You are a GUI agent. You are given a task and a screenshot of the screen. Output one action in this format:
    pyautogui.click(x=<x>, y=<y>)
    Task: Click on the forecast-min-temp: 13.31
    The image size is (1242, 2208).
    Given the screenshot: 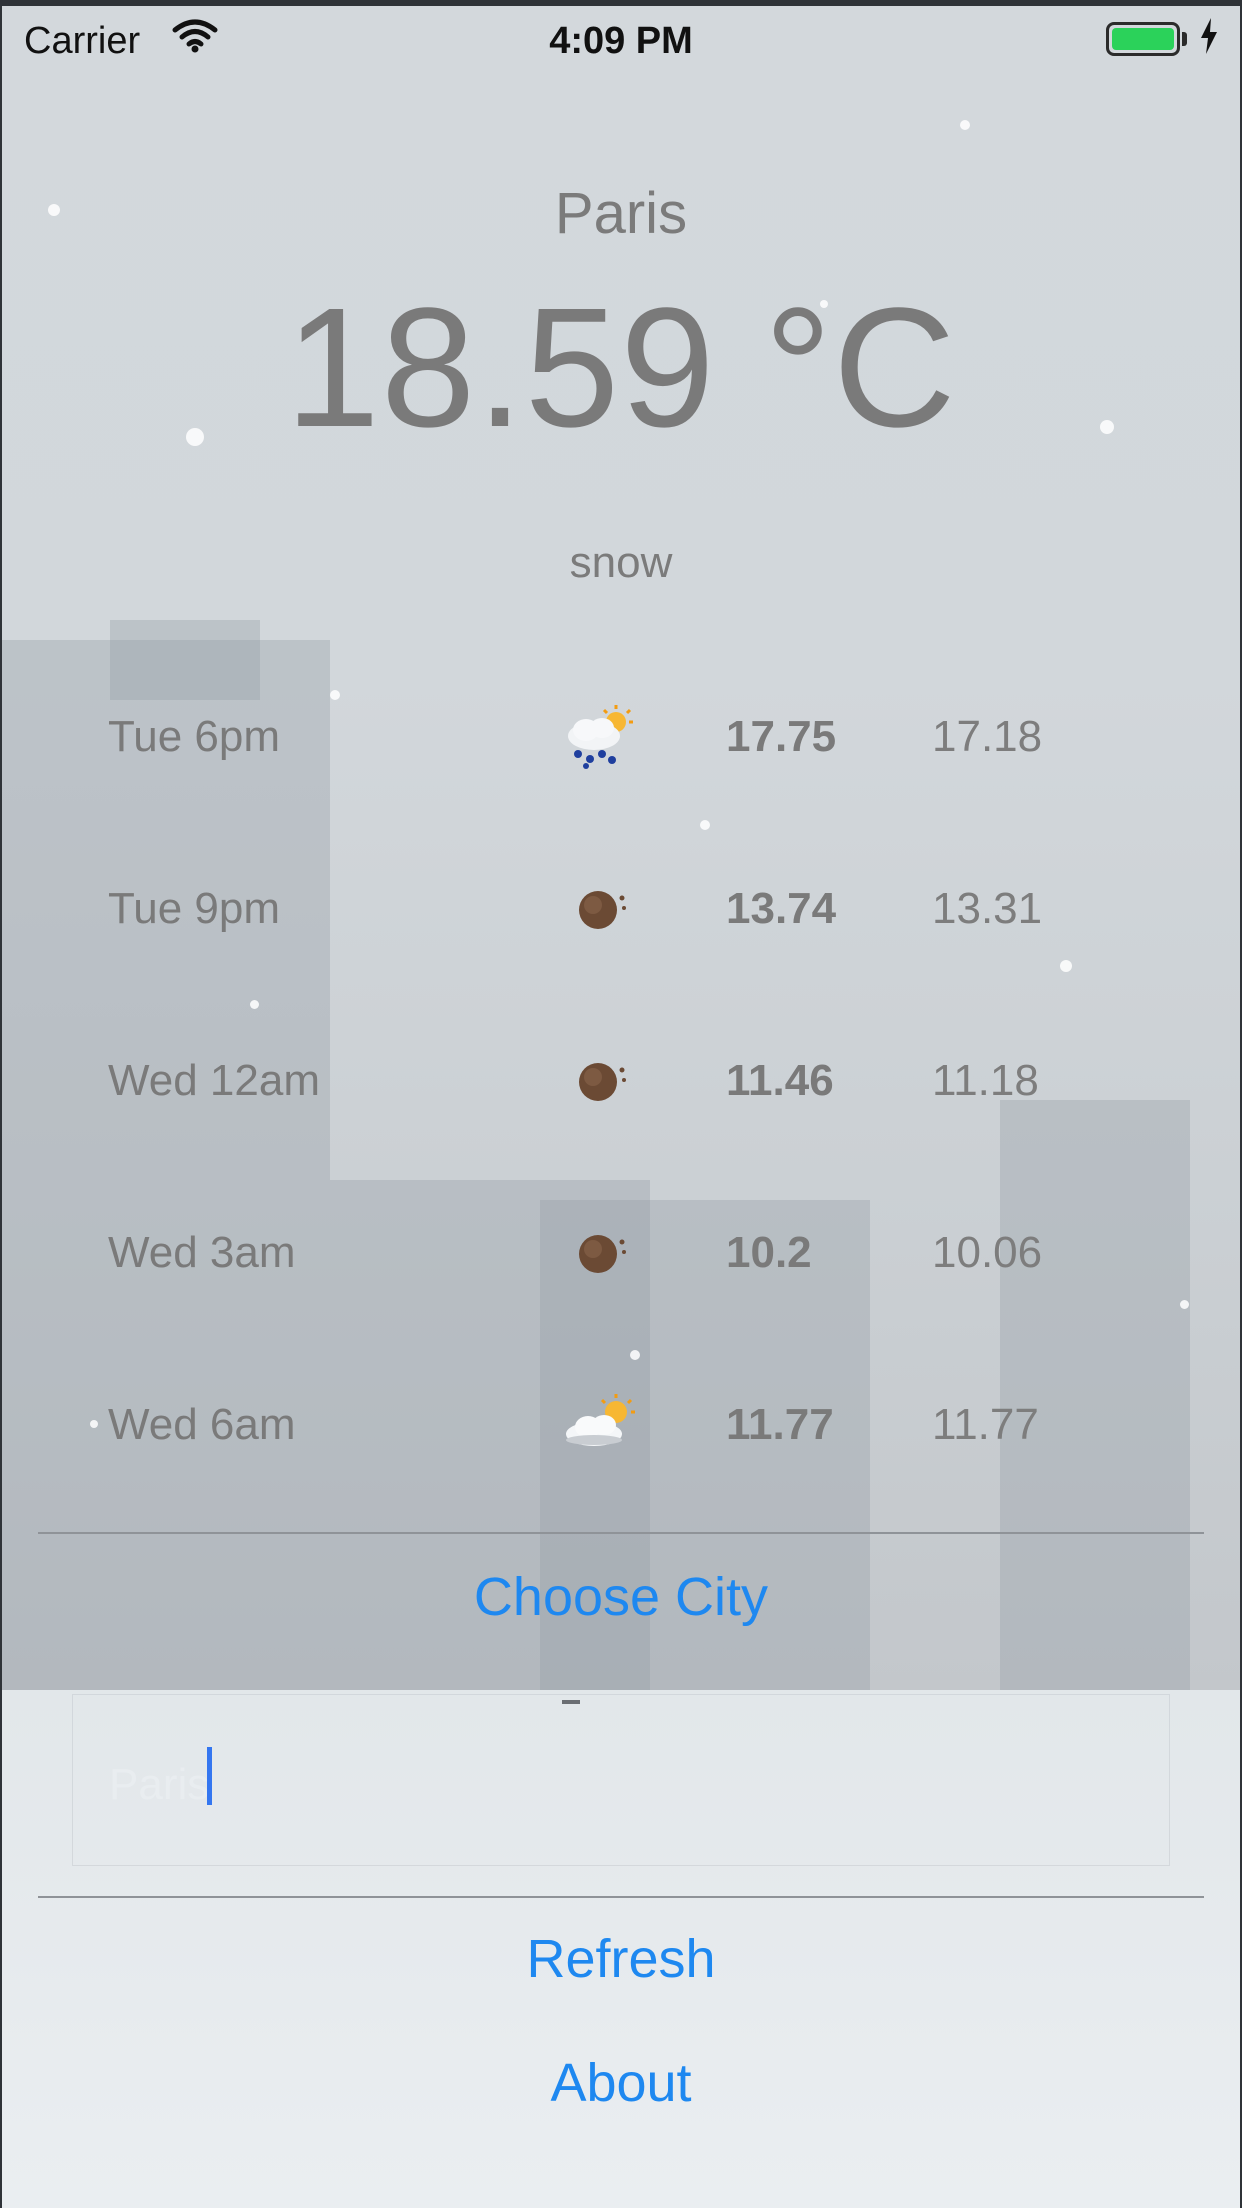 What is the action you would take?
    pyautogui.click(x=987, y=908)
    